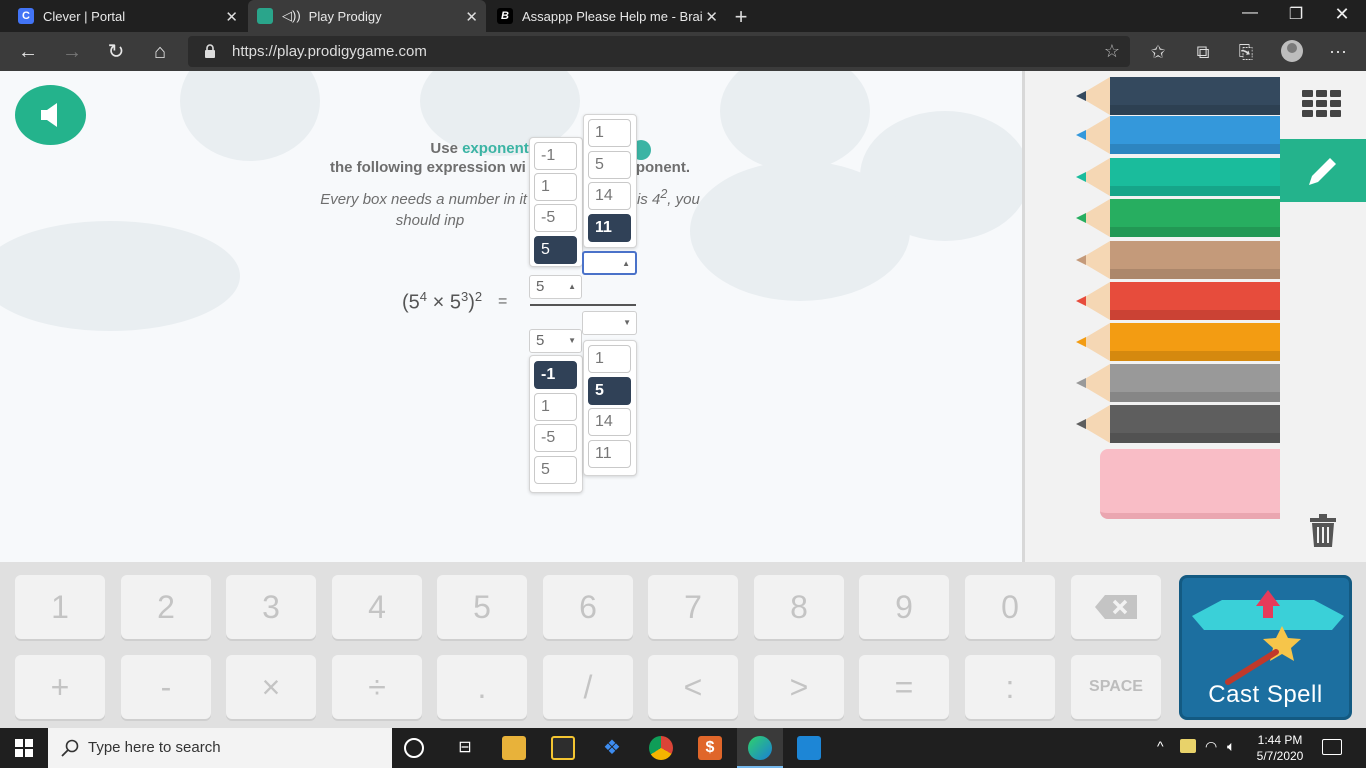  Describe the element at coordinates (904, 687) in the screenshot. I see `key-equals: =` at that location.